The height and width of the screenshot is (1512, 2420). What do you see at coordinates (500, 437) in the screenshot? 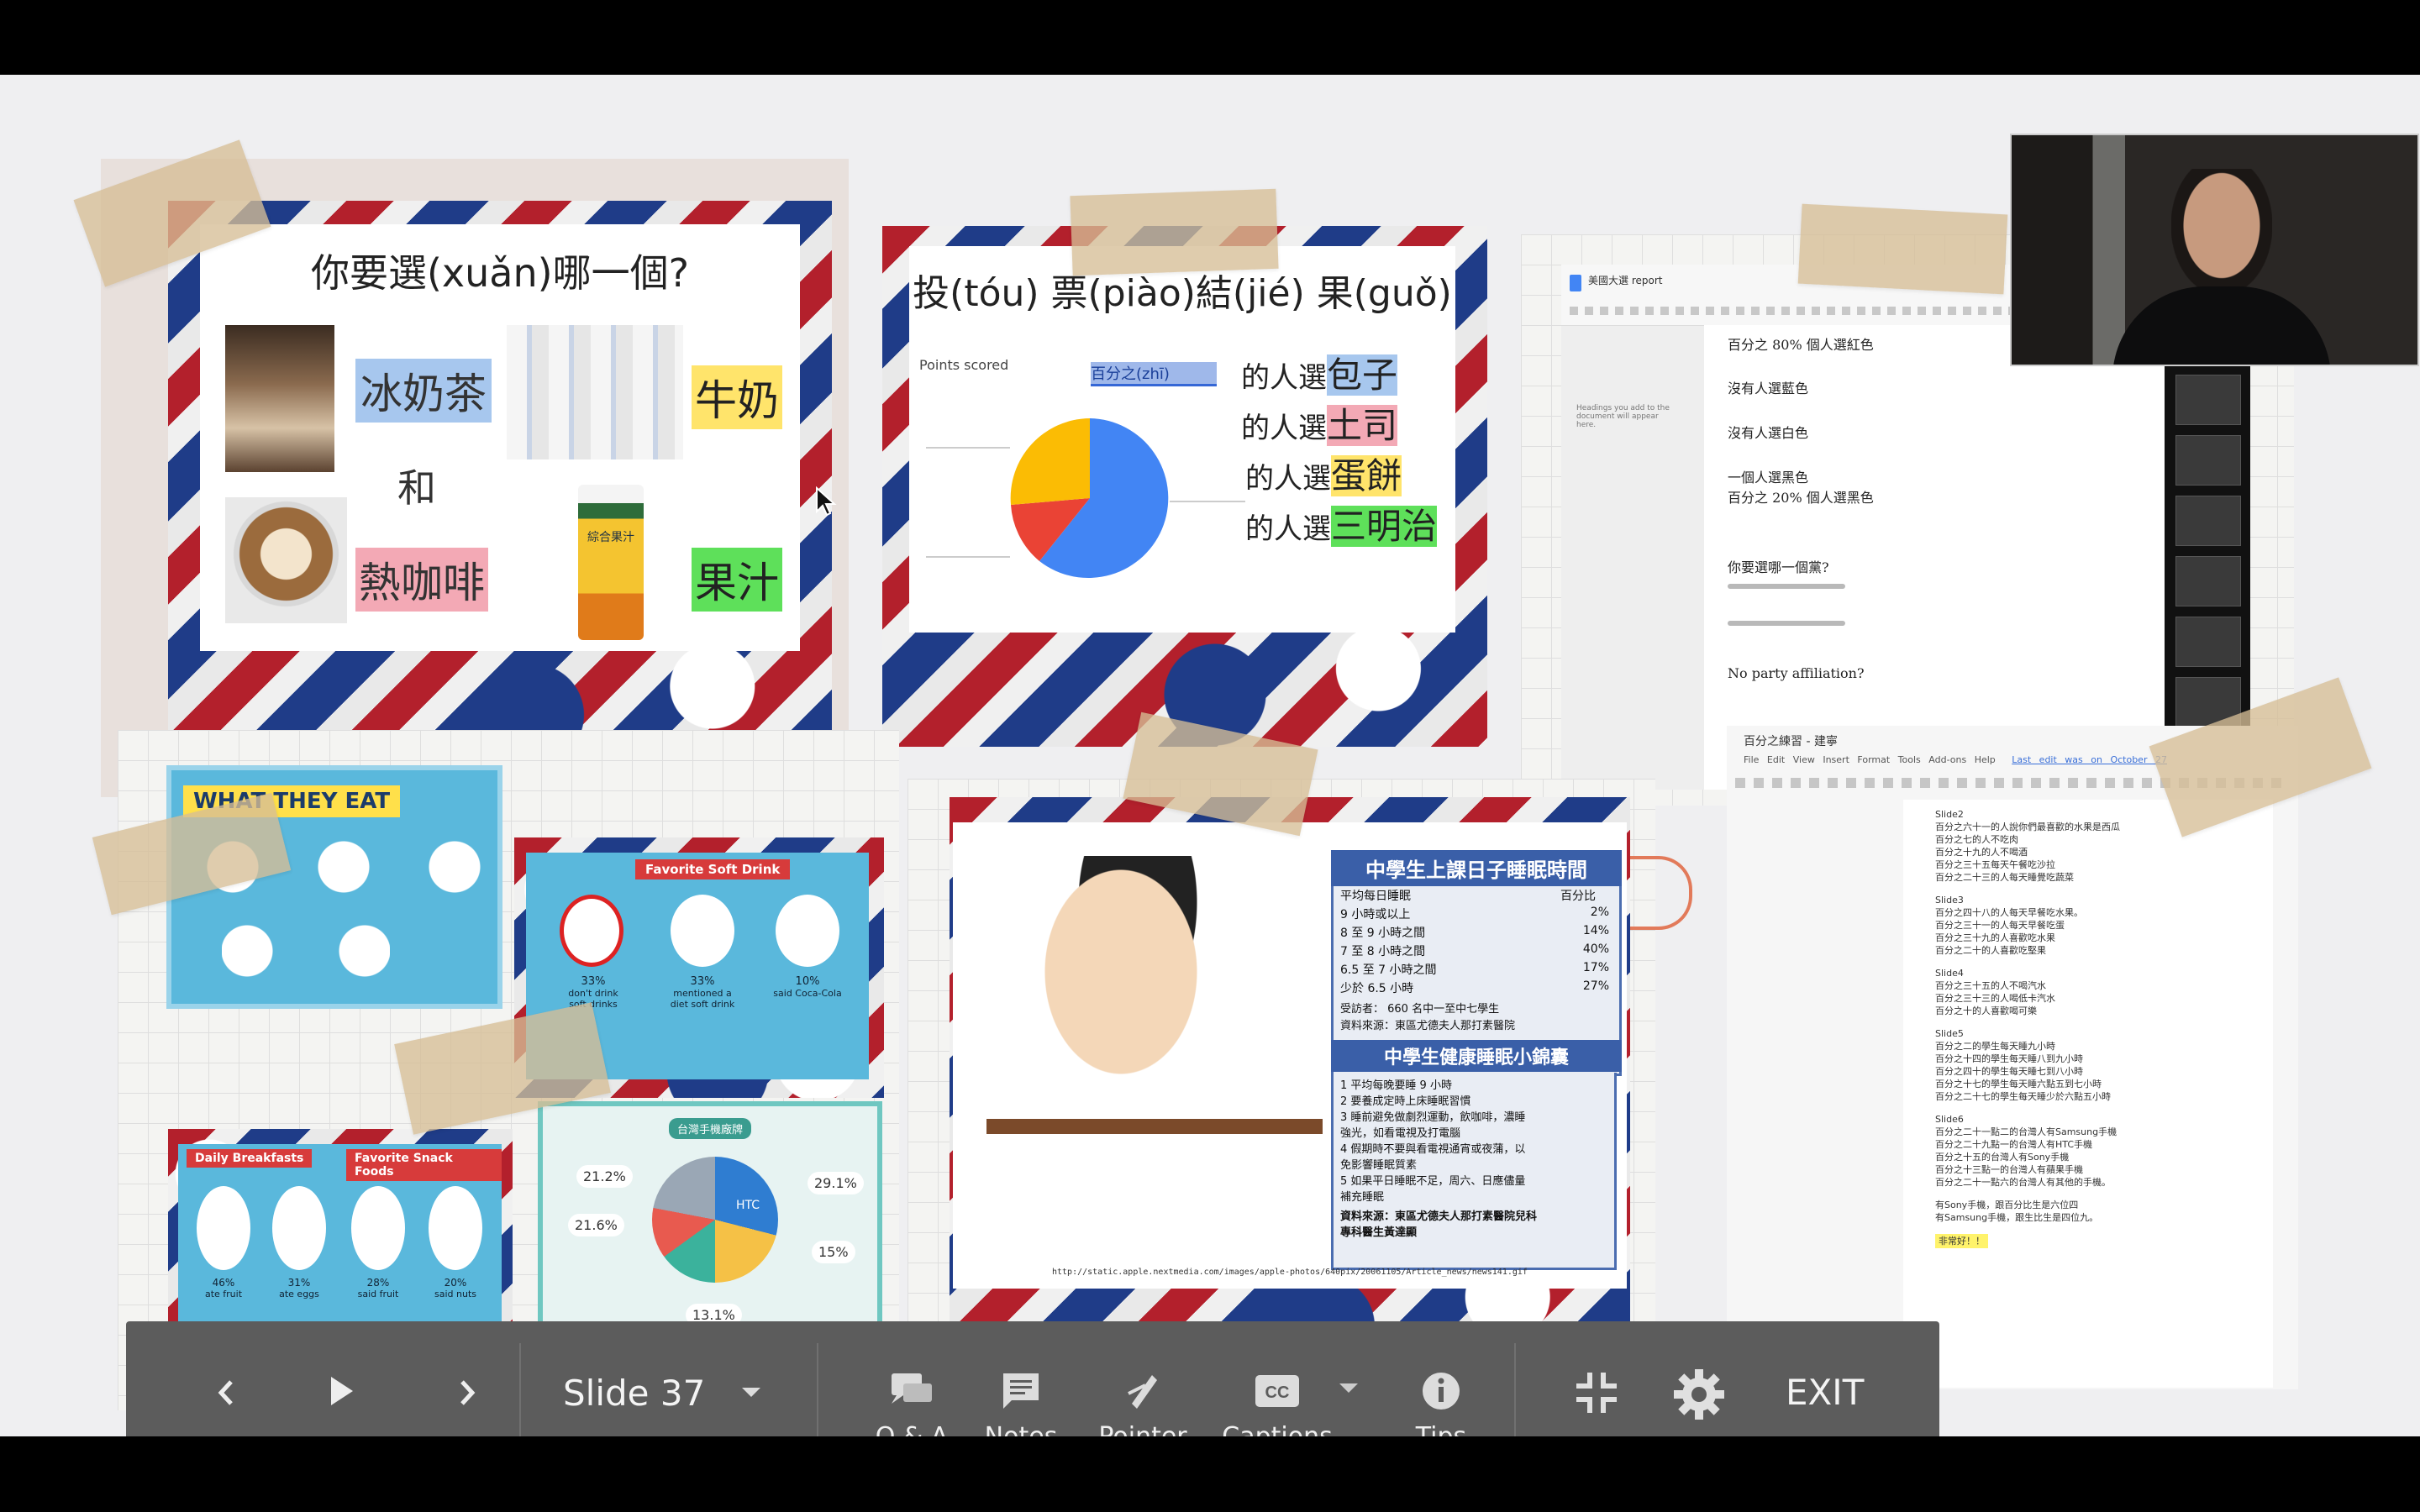
I see `slide1-card: 你要選(xuǎn)哪一個? 冰奶茶 牛奶 和 熱咖啡 綜合果汁 果汁` at bounding box center [500, 437].